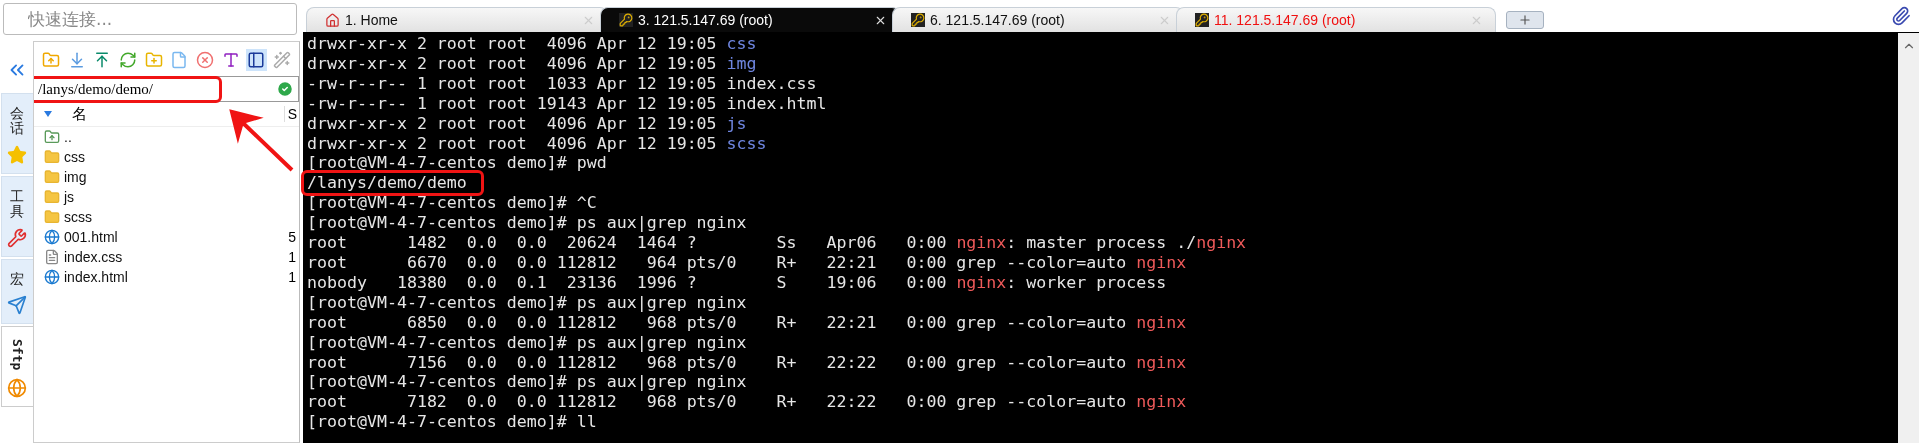 This screenshot has height=443, width=1919. Describe the element at coordinates (737, 282) in the screenshot. I see `terminal-line: nobody 18380 0.0 0.1 23136 1996 ? S 19:06 0:00 nginx: worker process` at that location.